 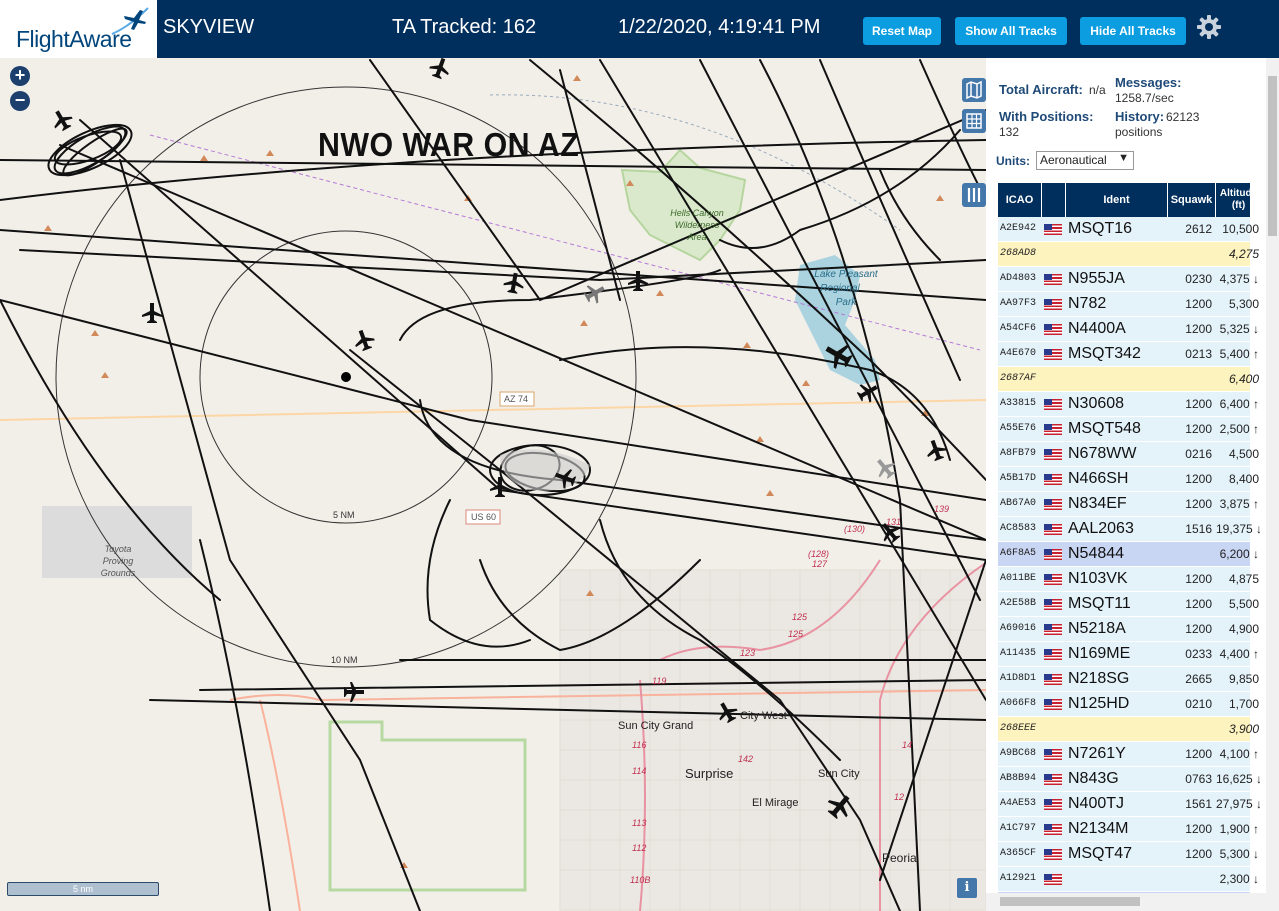 I want to click on ident-cell: MSQT548, so click(x=1104, y=428).